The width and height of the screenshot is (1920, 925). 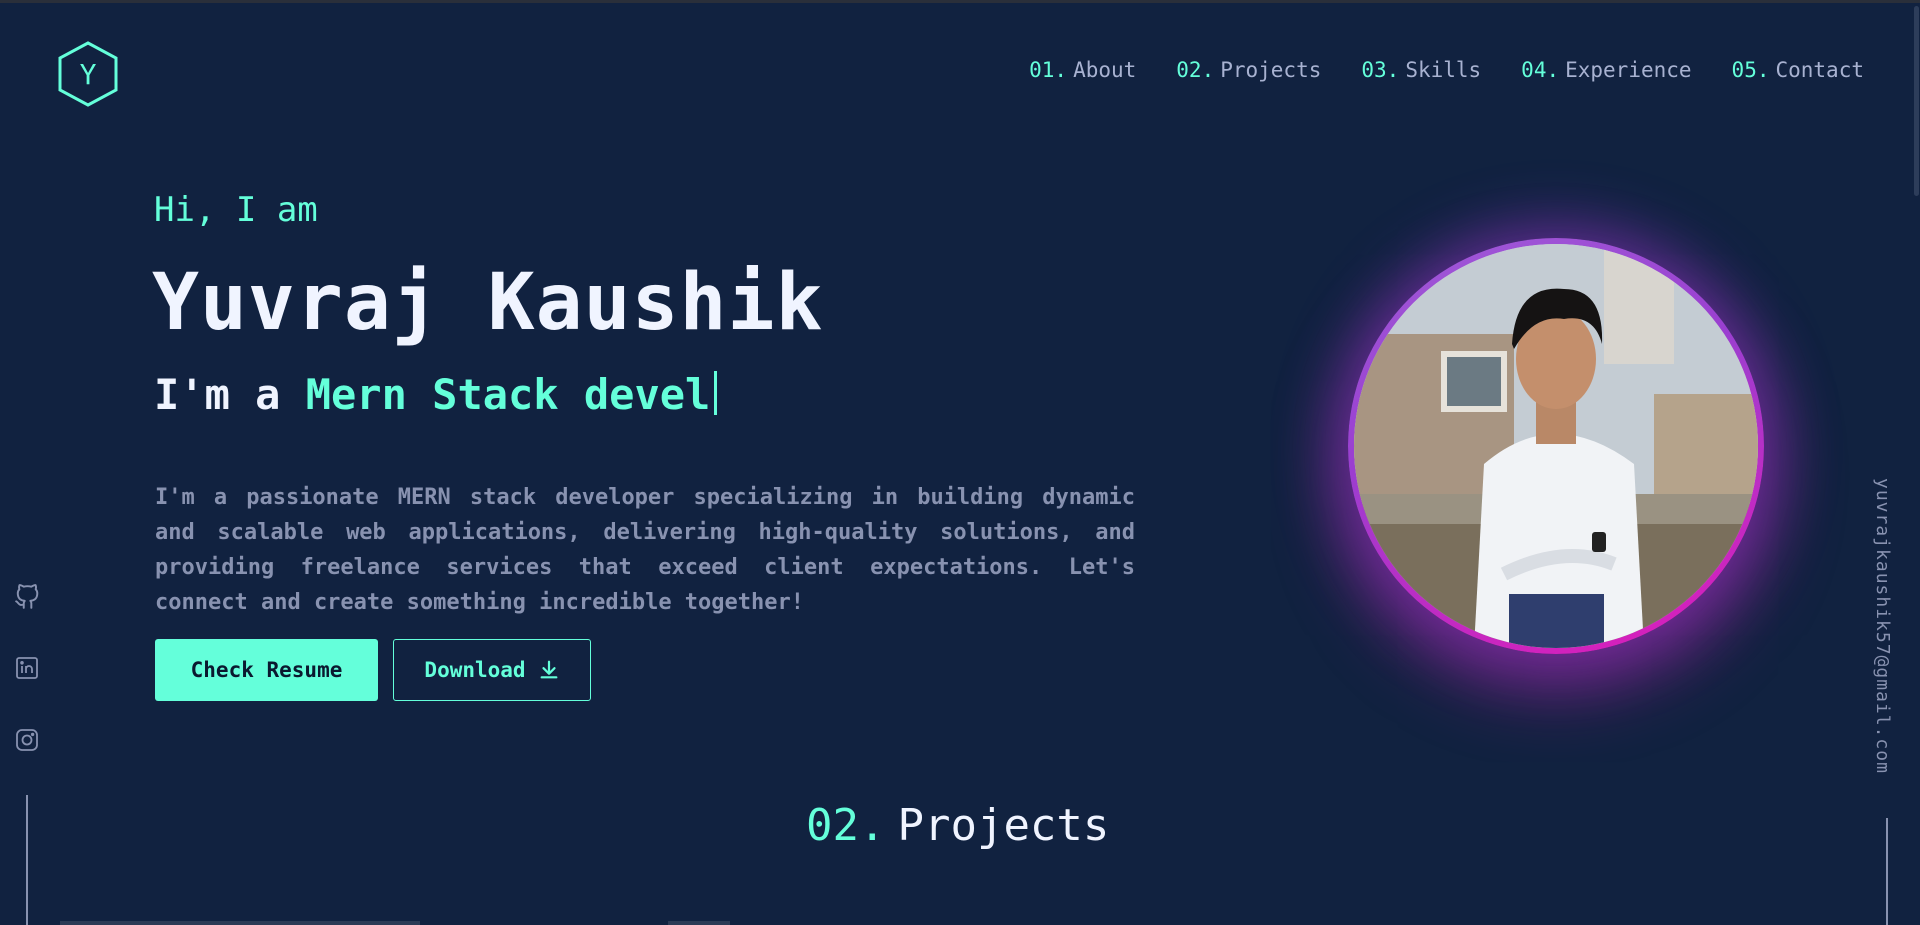 I want to click on nav-about: 01. About, so click(x=1082, y=70).